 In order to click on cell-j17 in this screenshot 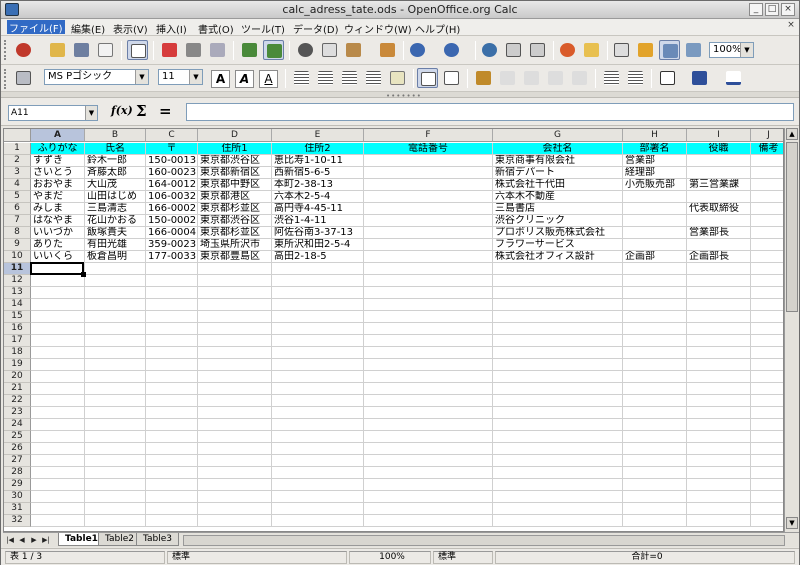, I will do `click(767, 341)`.